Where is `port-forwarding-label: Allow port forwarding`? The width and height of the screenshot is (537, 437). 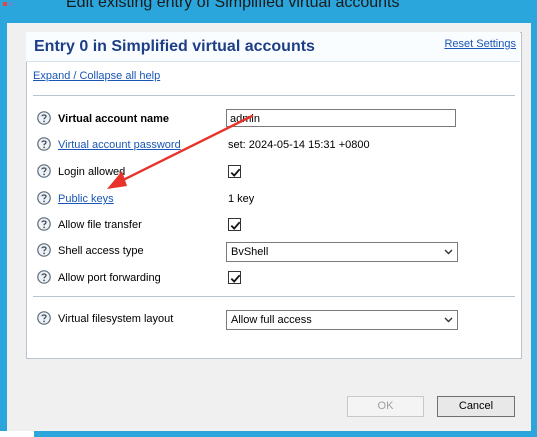 port-forwarding-label: Allow port forwarding is located at coordinates (109, 278).